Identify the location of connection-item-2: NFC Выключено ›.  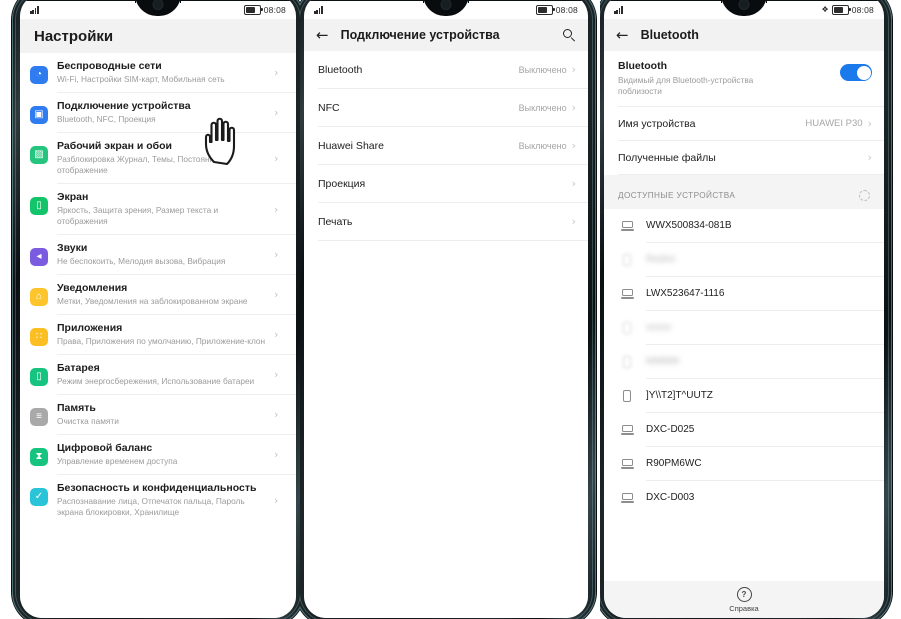
(446, 107).